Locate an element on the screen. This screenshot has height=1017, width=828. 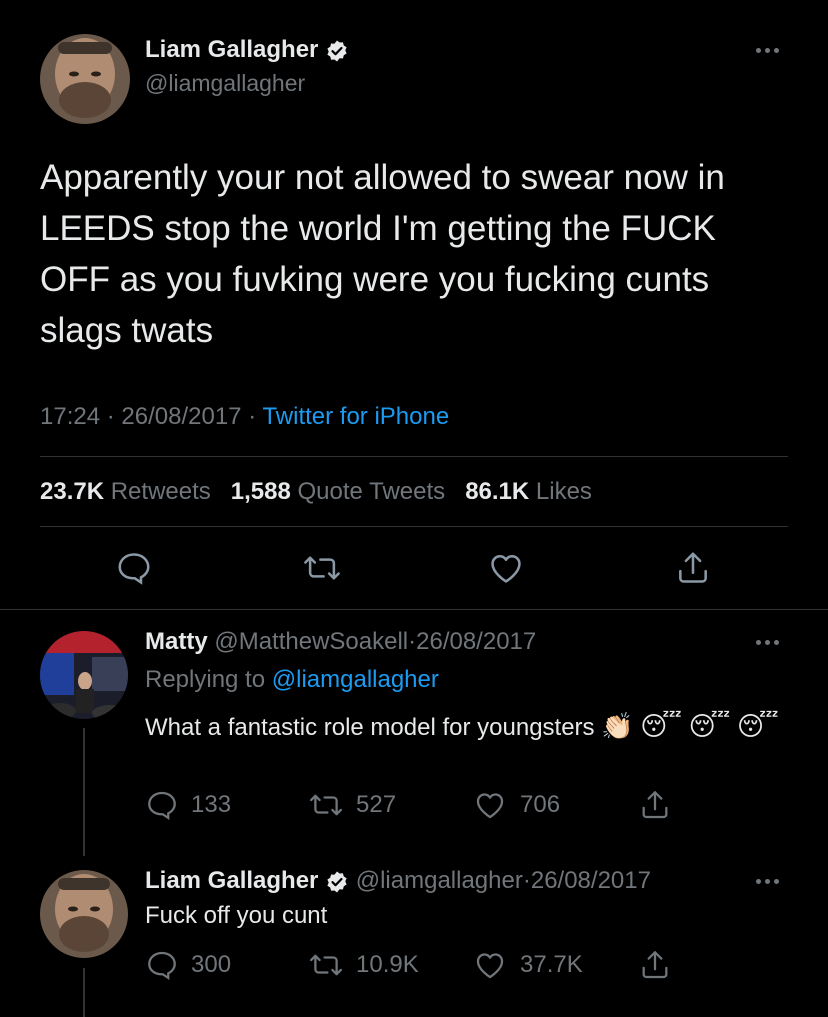
retweets-label: Retweets is located at coordinates (160, 491).